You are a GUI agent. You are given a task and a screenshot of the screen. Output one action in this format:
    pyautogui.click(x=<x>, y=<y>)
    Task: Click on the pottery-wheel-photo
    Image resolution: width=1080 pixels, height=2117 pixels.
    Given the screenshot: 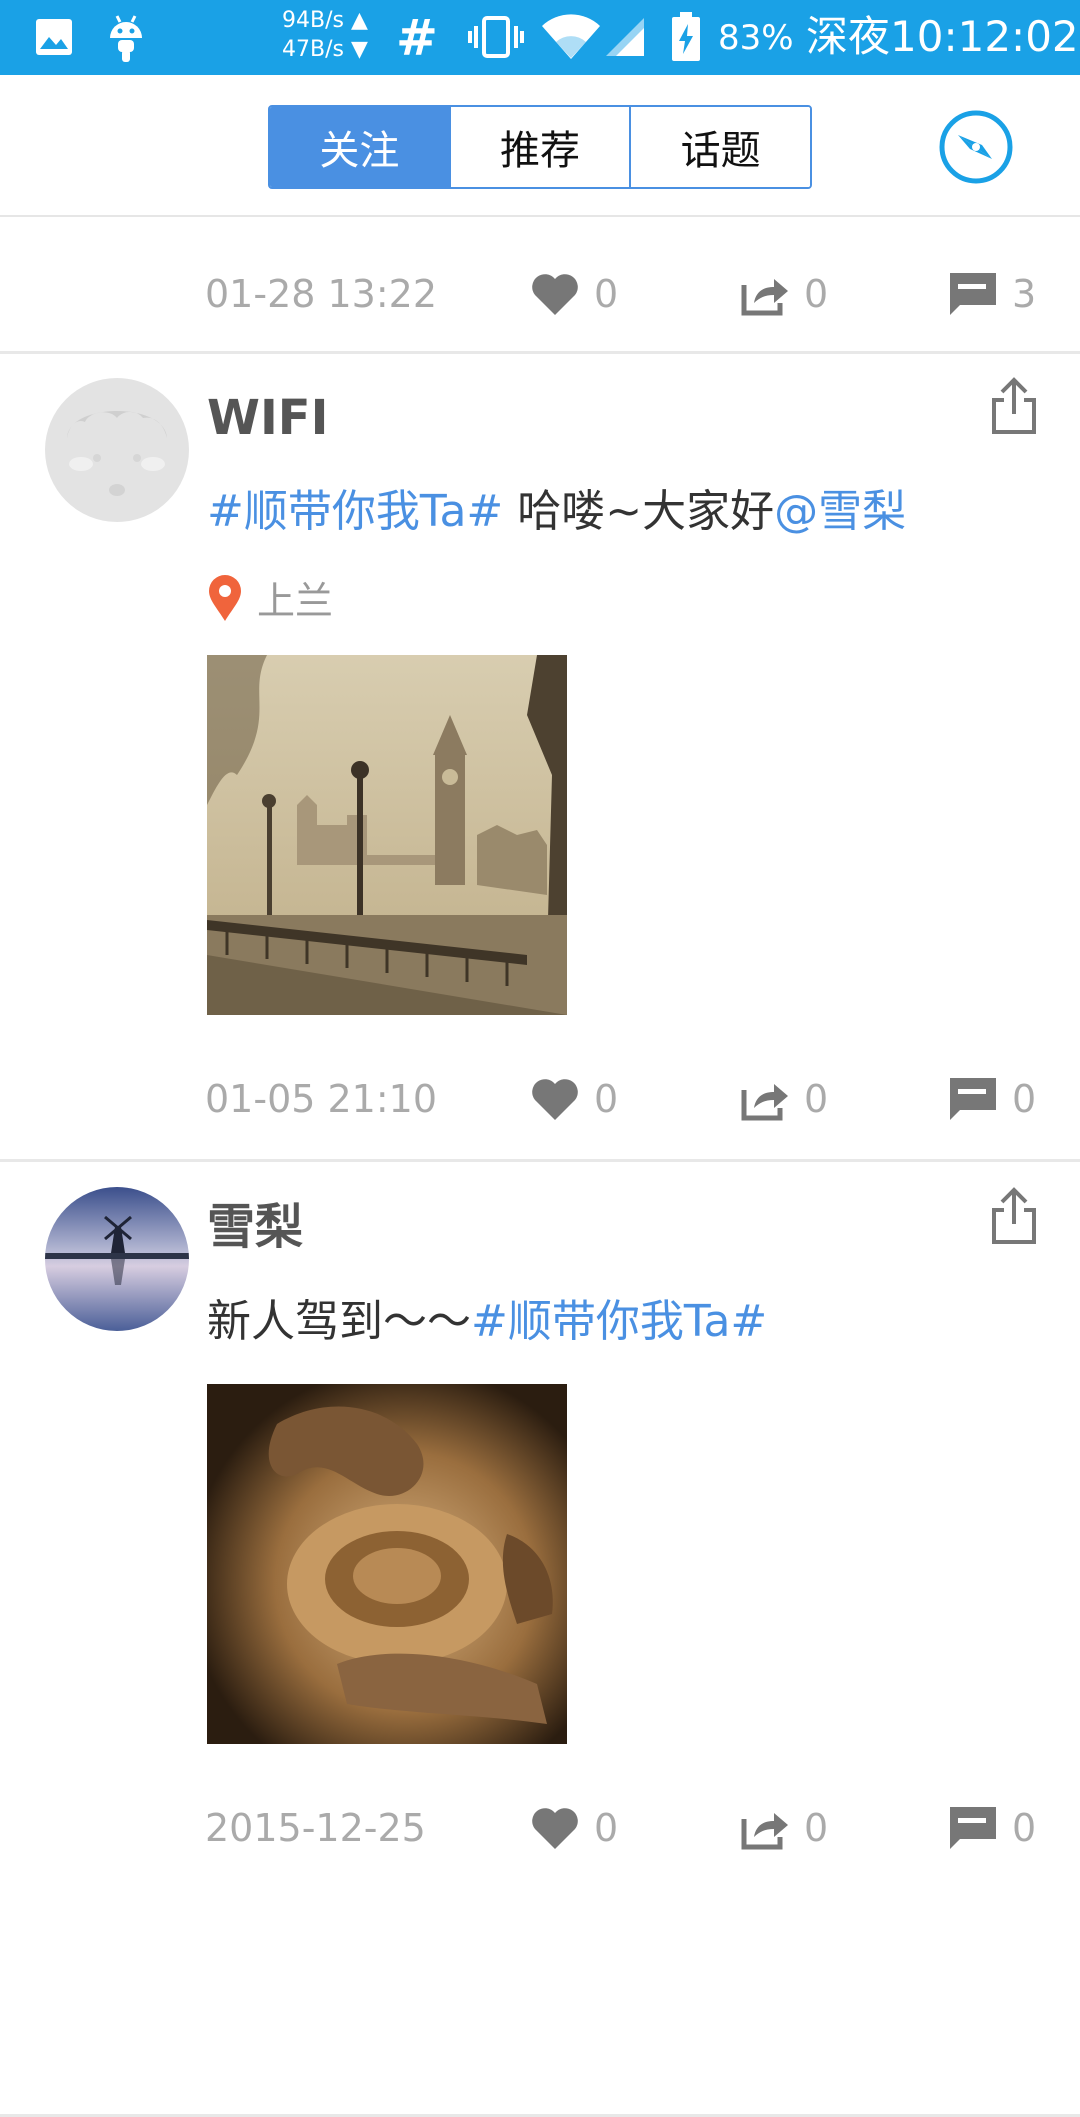 What is the action you would take?
    pyautogui.click(x=387, y=1564)
    